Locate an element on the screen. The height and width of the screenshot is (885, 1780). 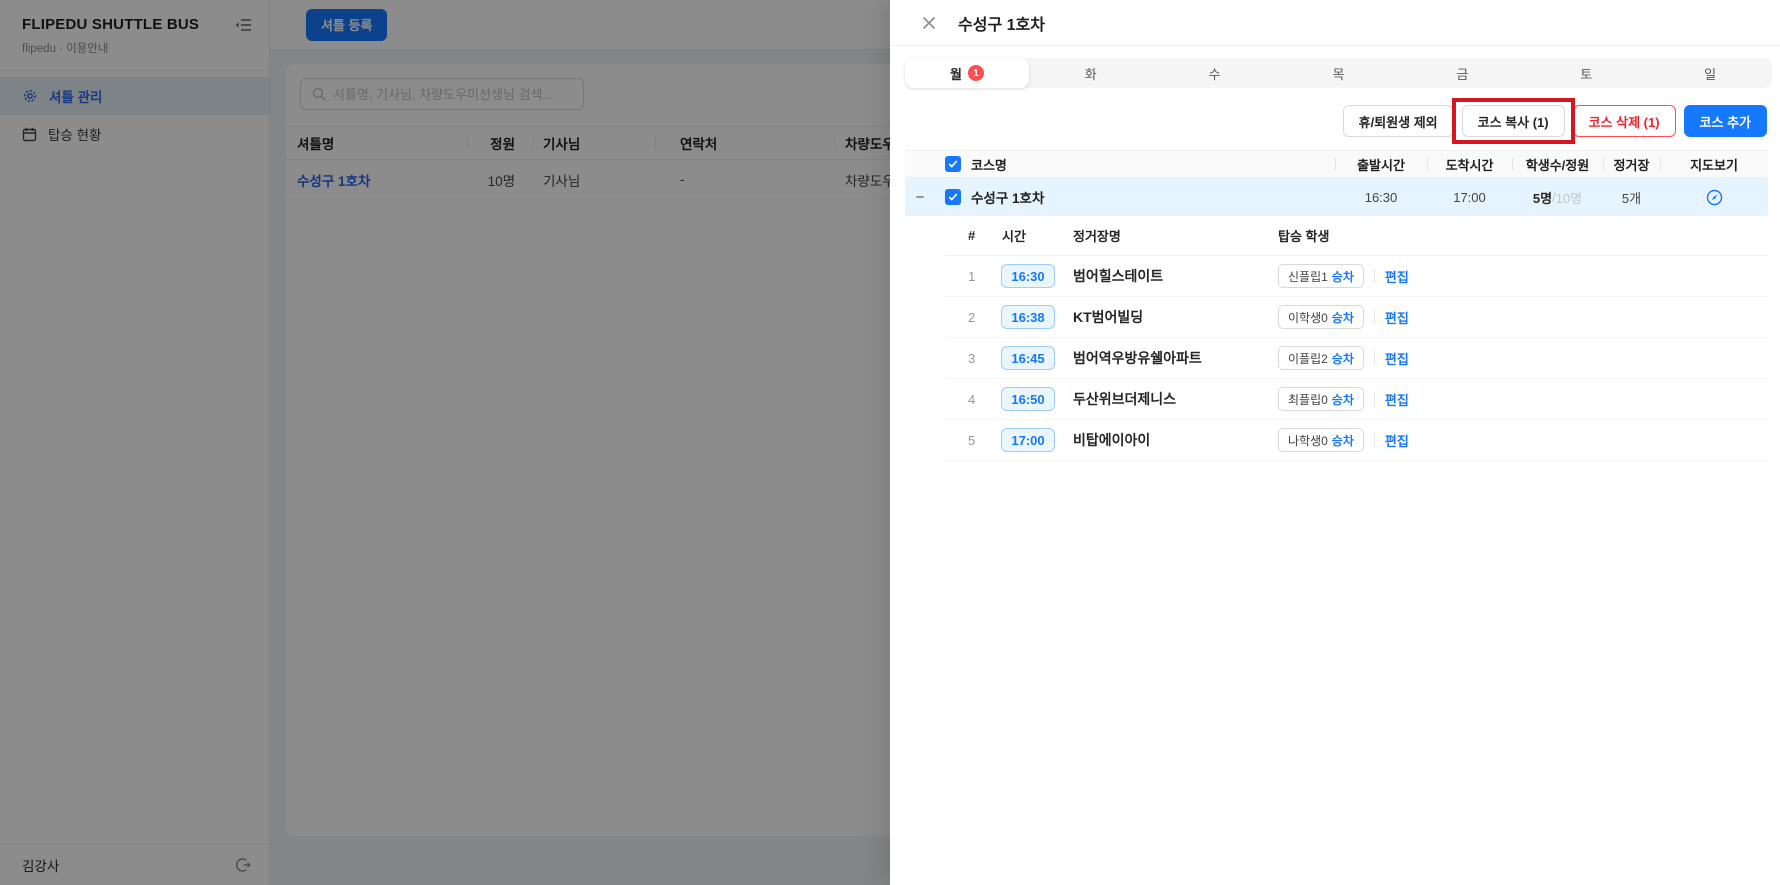
stop-name: KT범어빌딩 is located at coordinates (1108, 317).